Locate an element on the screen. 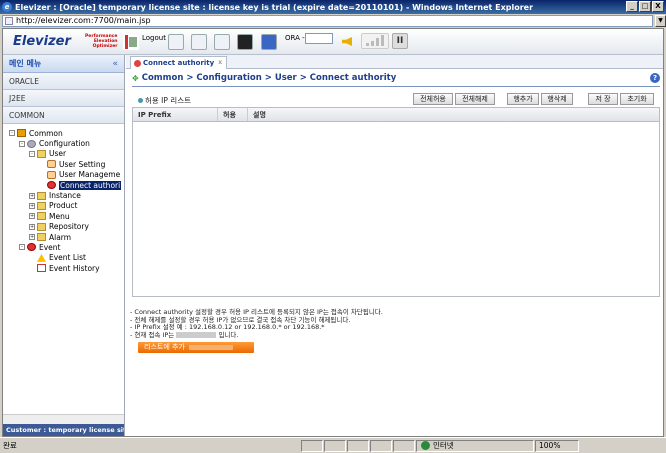  tree-node-common: - Common is located at coordinates (66, 133).